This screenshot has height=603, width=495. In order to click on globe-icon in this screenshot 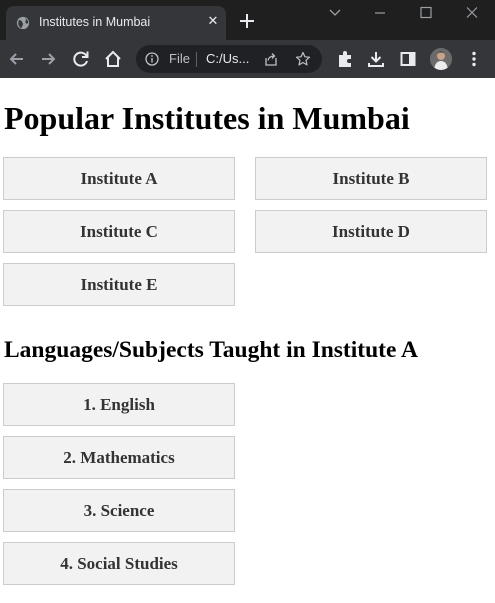, I will do `click(23, 23)`.